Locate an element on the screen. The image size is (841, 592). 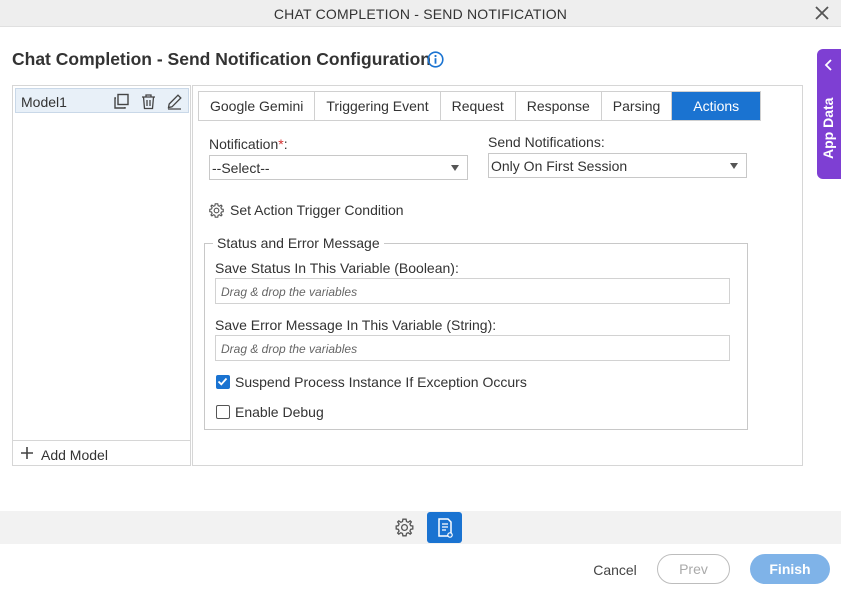
send-notifications-select: Only On First Session is located at coordinates (617, 165).